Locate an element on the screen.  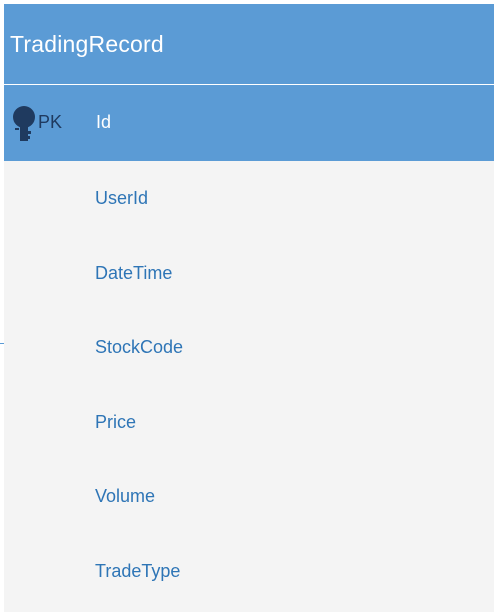
pk-field-name: Id is located at coordinates (104, 122).